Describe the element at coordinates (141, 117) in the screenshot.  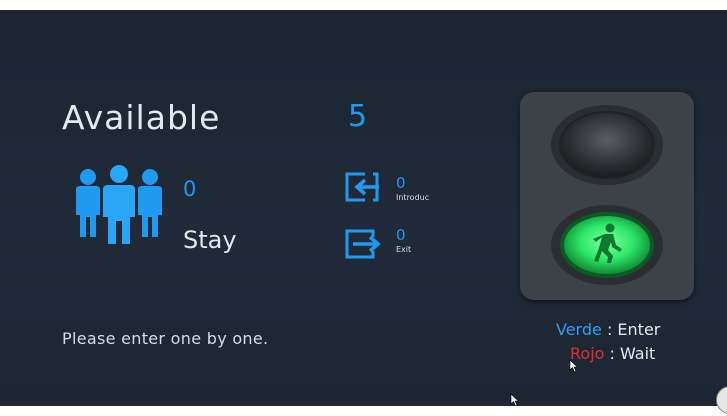
I see `available-label: Available` at that location.